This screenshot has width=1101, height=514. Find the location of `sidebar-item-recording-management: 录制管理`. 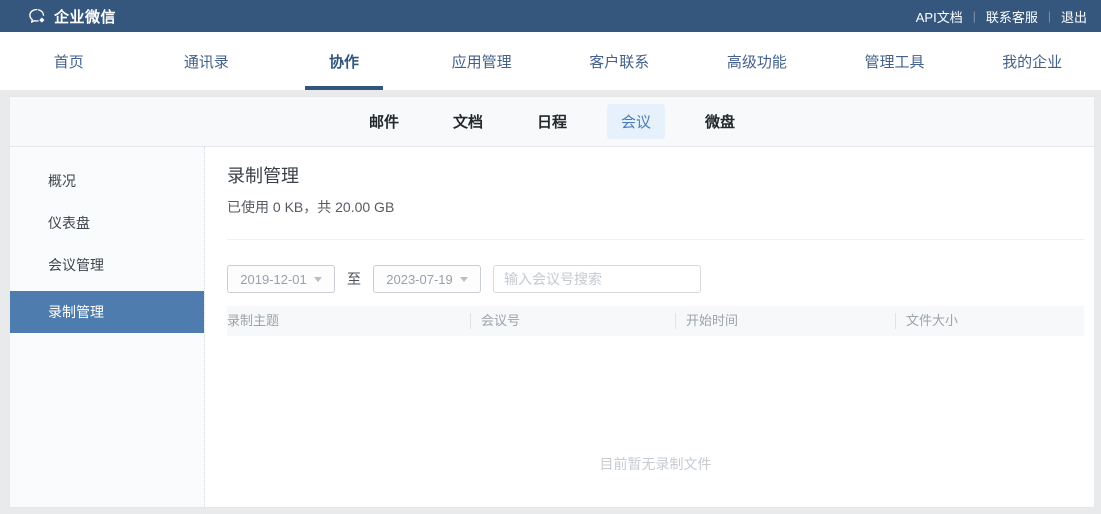

sidebar-item-recording-management: 录制管理 is located at coordinates (107, 312).